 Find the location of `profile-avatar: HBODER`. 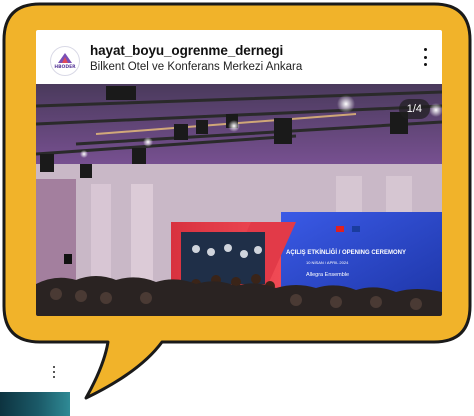

profile-avatar: HBODER is located at coordinates (65, 61).